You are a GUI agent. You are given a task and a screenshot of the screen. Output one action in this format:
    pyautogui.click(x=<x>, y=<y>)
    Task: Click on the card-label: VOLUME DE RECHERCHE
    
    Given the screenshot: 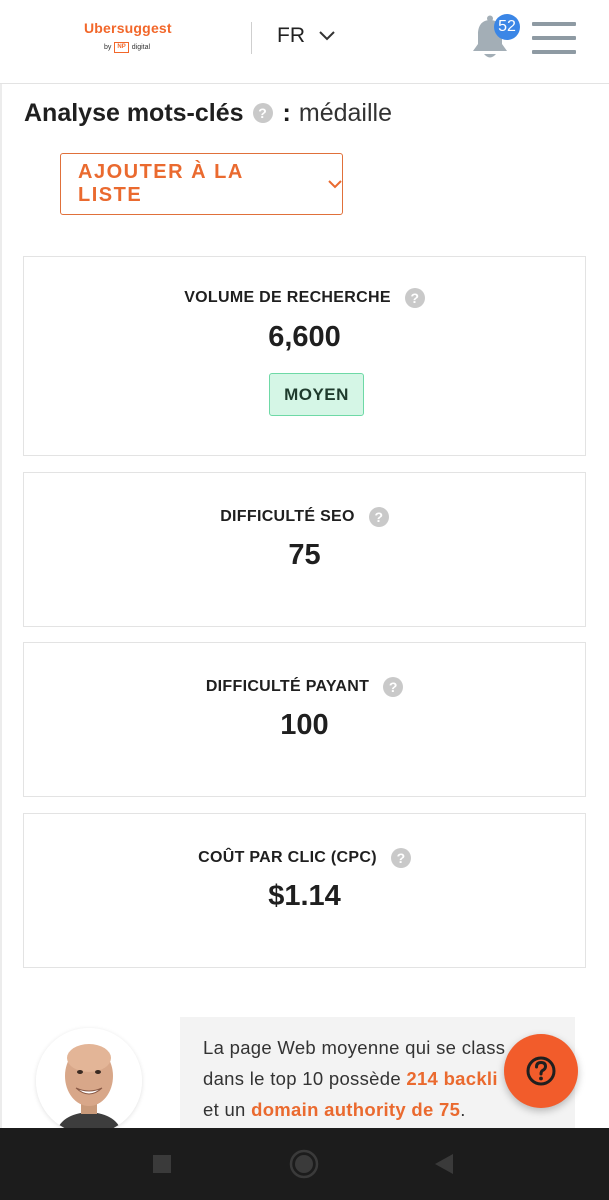 What is the action you would take?
    pyautogui.click(x=287, y=297)
    